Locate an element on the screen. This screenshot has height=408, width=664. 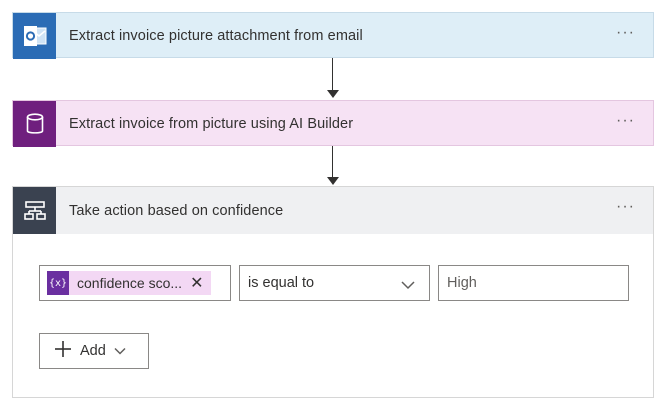
database-icon is located at coordinates (34, 124).